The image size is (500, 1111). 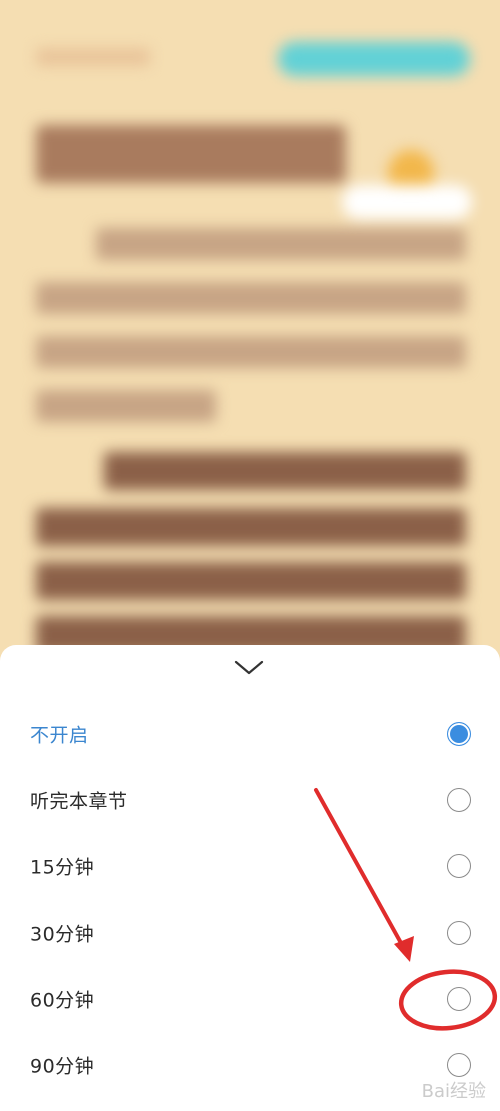 What do you see at coordinates (374, 59) in the screenshot?
I see `blurred-header-pill` at bounding box center [374, 59].